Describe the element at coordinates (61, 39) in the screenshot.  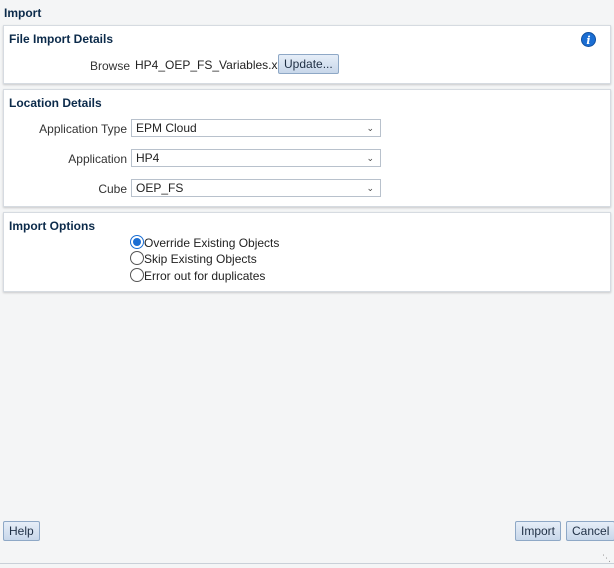
I see `file-import-title: File Import Details` at that location.